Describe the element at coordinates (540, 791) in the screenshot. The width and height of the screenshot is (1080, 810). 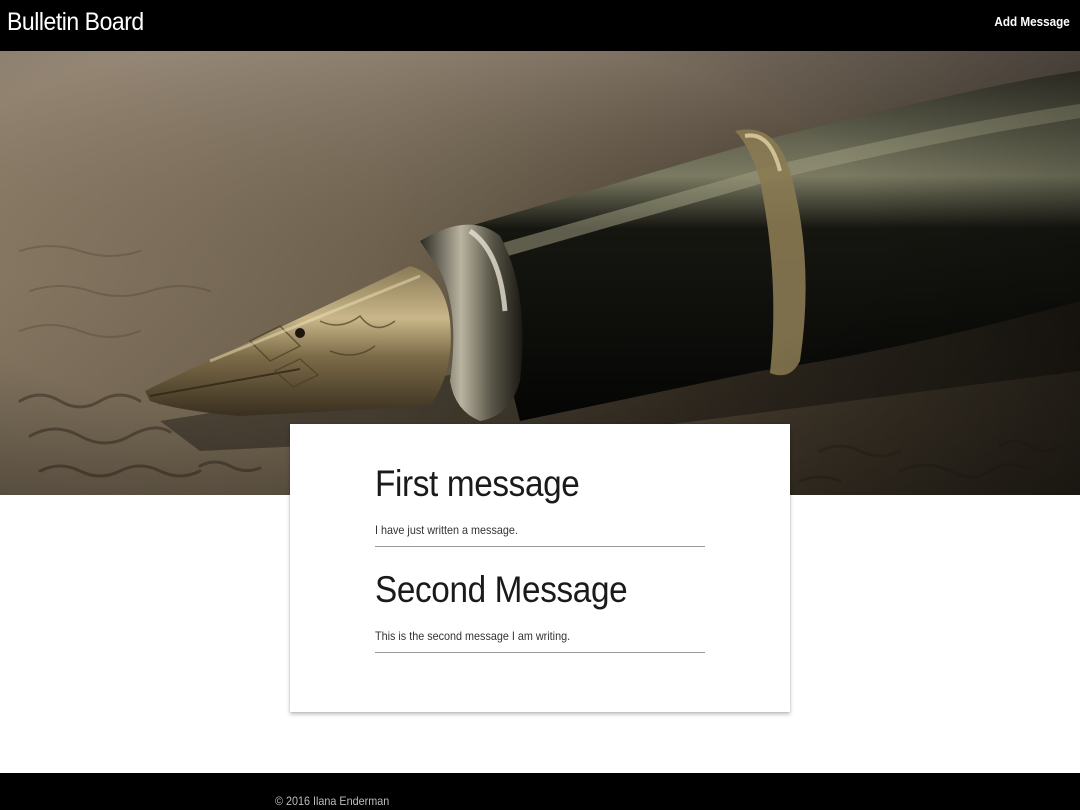
I see `page-footer: © 2016 Ilana Enderman` at that location.